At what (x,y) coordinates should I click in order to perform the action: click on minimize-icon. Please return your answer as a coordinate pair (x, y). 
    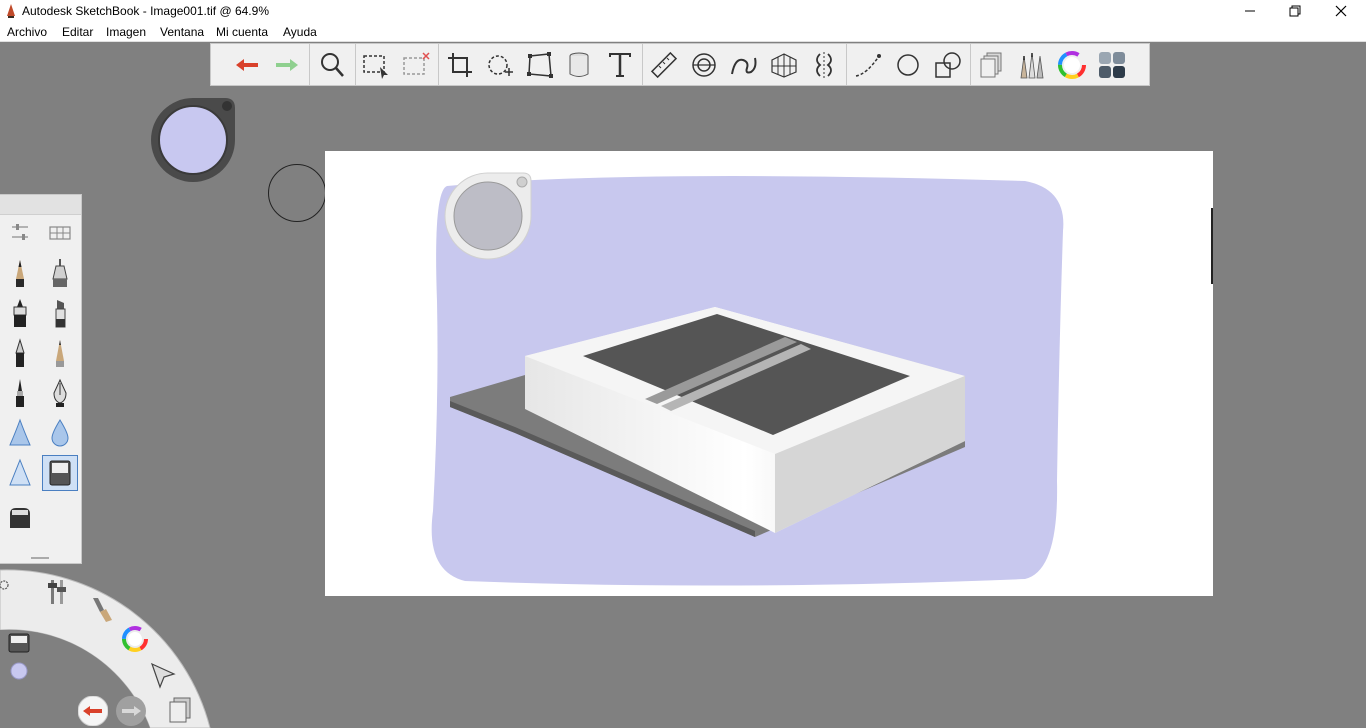
    Looking at the image, I should click on (1250, 11).